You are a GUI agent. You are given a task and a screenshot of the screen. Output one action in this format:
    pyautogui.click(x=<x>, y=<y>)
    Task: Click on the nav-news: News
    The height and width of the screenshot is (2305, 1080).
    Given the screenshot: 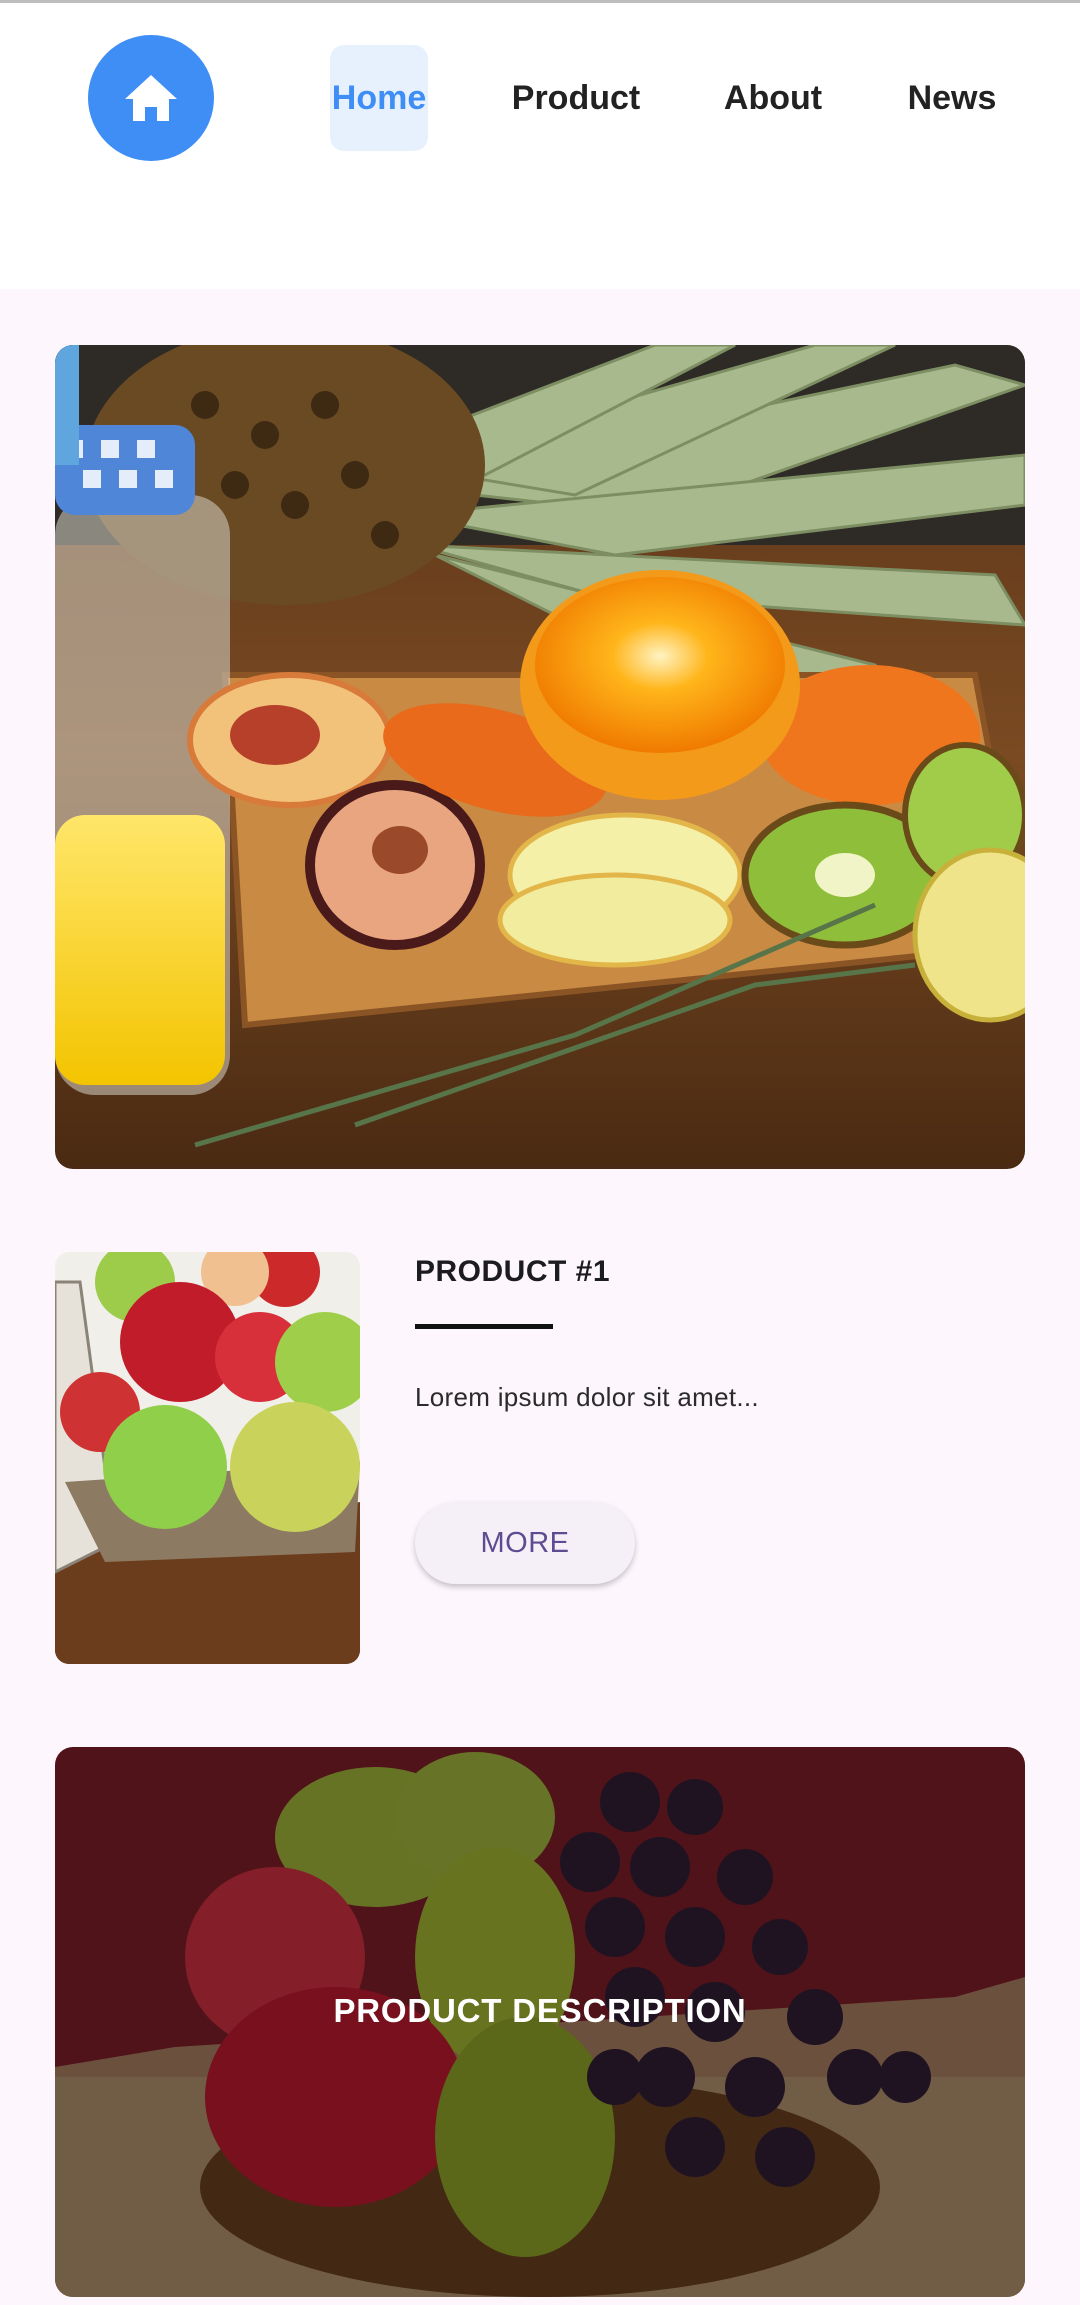 What is the action you would take?
    pyautogui.click(x=952, y=98)
    